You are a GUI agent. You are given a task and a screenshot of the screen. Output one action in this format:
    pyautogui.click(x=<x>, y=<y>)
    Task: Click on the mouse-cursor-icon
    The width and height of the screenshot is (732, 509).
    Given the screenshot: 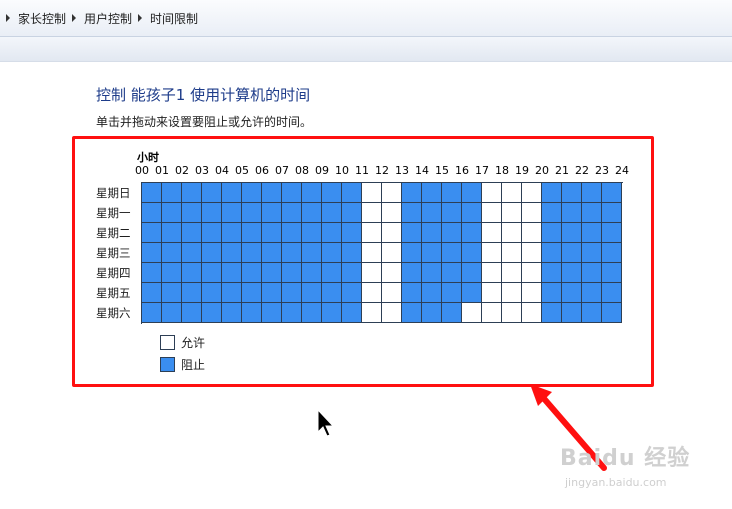 What is the action you would take?
    pyautogui.click(x=326, y=422)
    